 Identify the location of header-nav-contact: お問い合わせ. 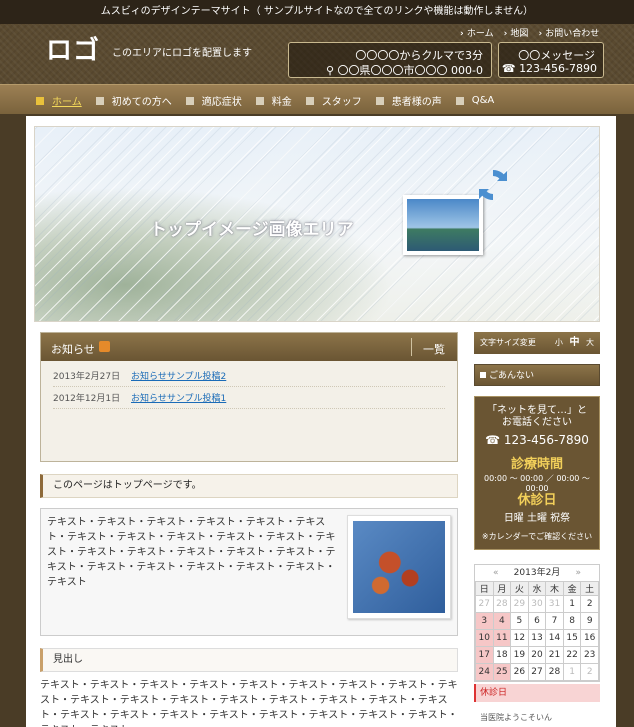
(568, 32).